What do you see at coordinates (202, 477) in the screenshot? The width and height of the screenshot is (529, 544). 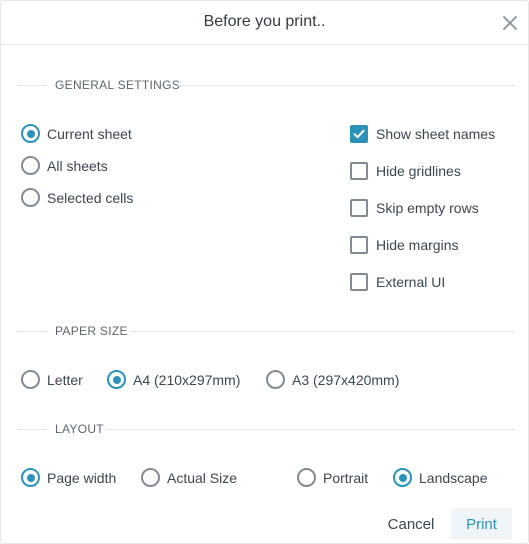 I see `radio-label: Actual Size` at bounding box center [202, 477].